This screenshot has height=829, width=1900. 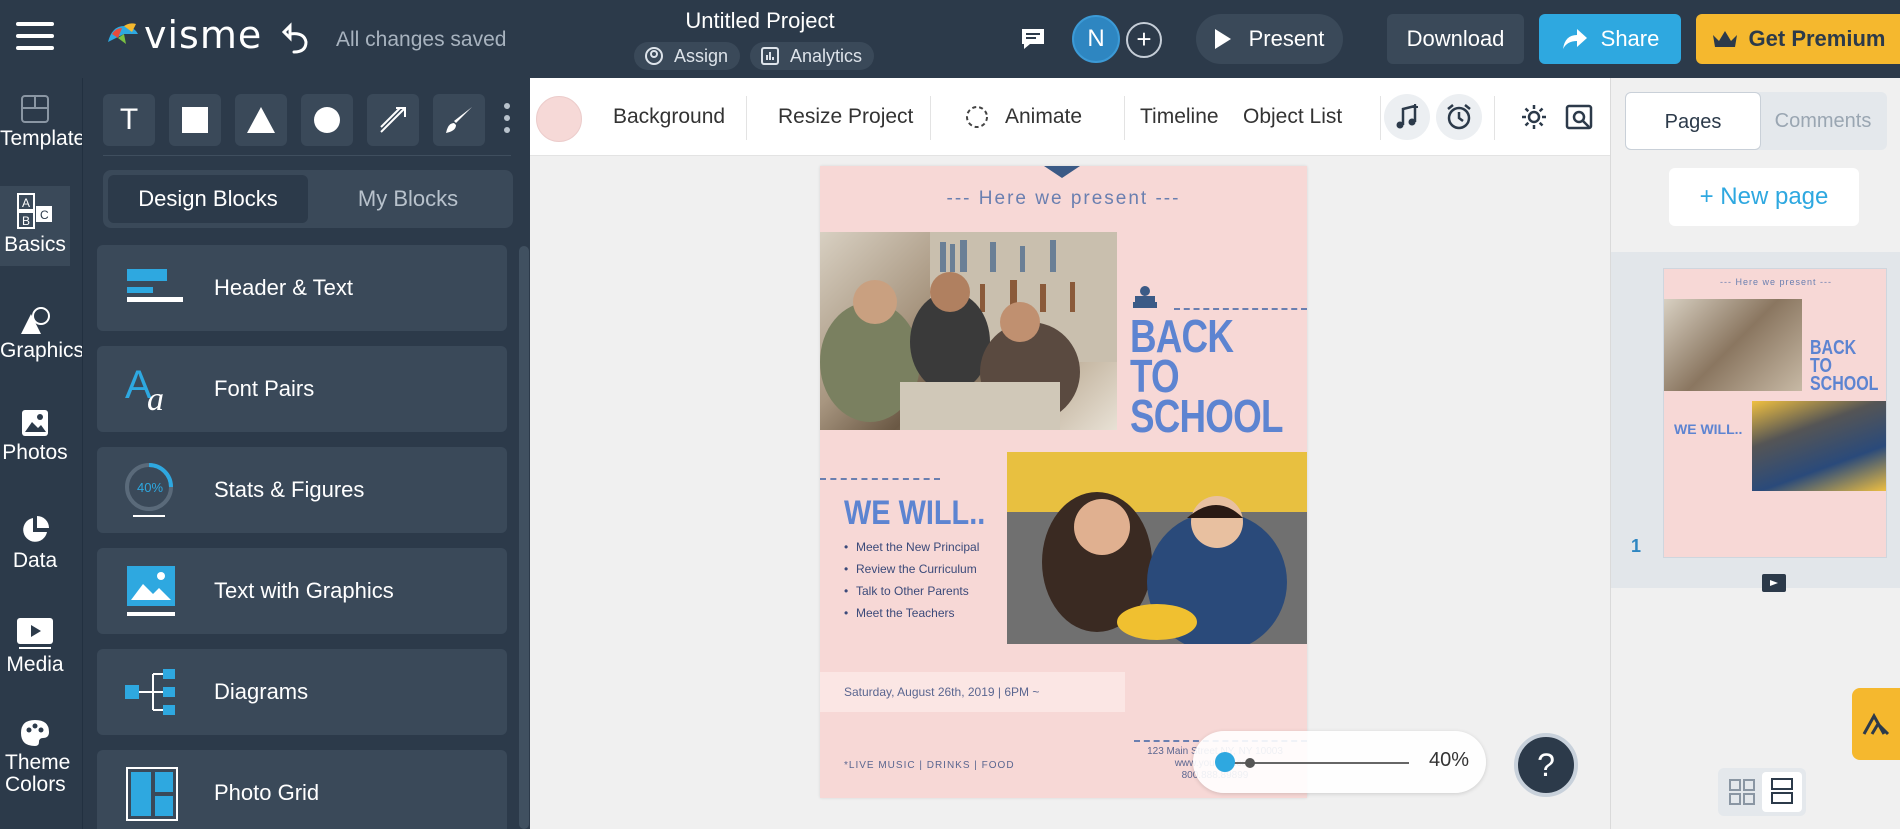 I want to click on background-button: Background, so click(x=669, y=117).